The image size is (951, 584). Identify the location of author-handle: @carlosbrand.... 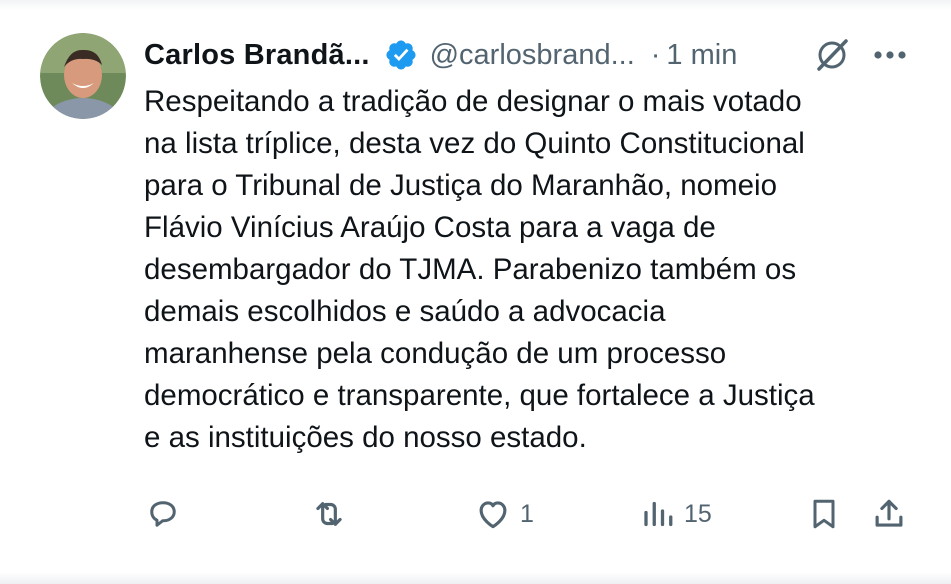
(532, 55).